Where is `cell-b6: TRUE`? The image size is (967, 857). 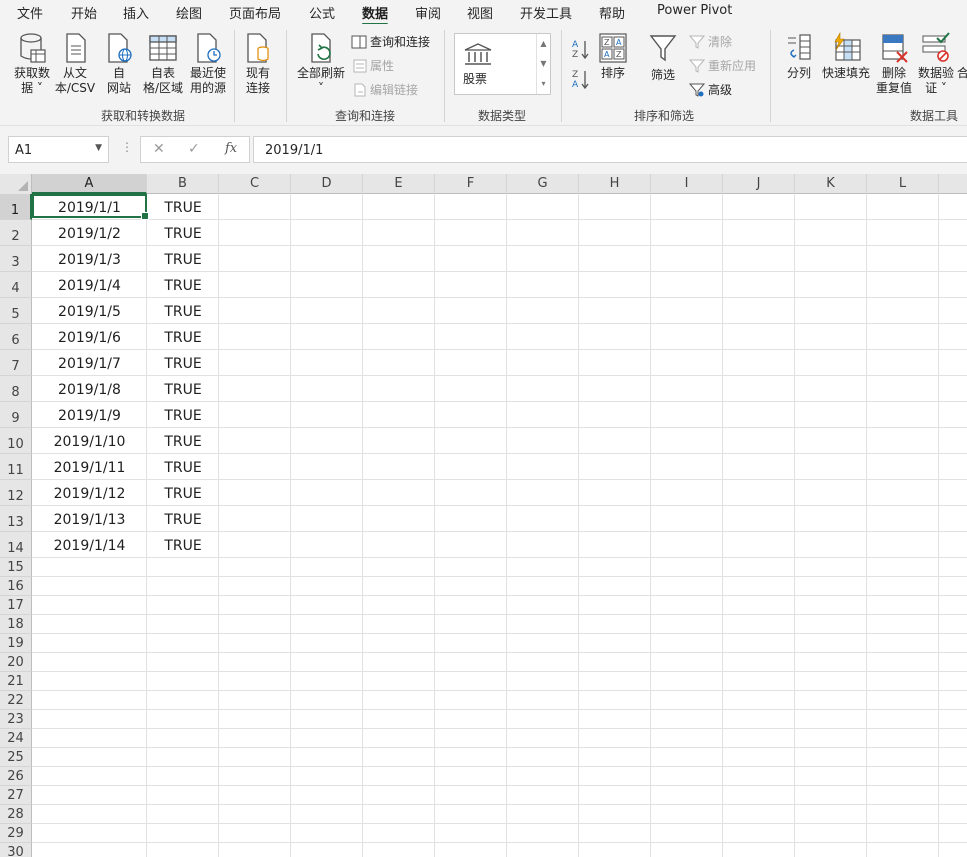 cell-b6: TRUE is located at coordinates (183, 338).